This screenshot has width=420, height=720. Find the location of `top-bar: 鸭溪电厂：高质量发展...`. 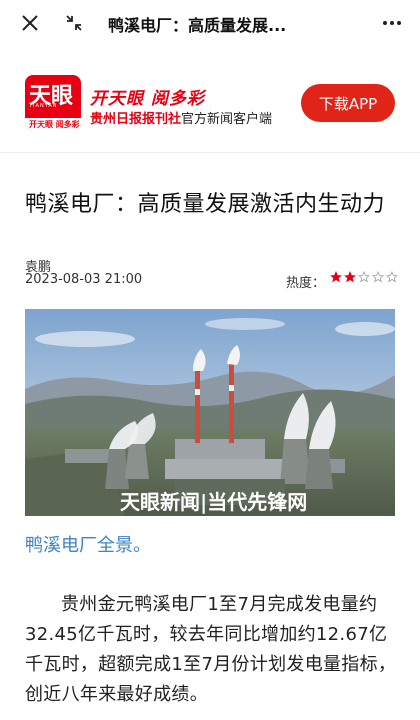

top-bar: 鸭溪电厂：高质量发展... is located at coordinates (210, 23).